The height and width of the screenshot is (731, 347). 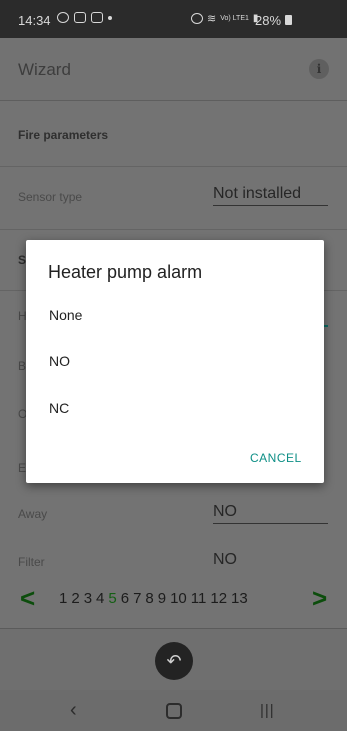 What do you see at coordinates (22, 468) in the screenshot?
I see `partial-label-e: E` at bounding box center [22, 468].